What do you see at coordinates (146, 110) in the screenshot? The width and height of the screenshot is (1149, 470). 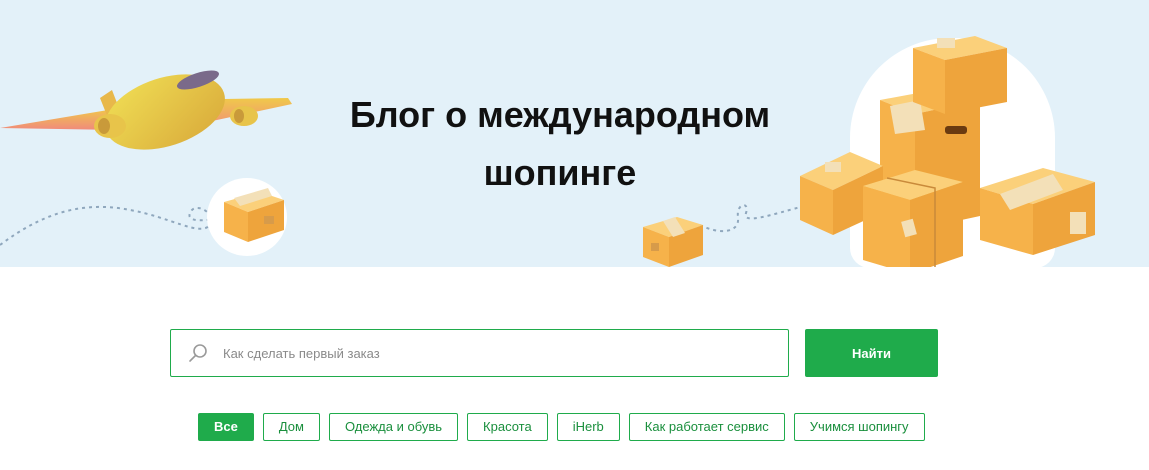 I see `airplane-illustration` at bounding box center [146, 110].